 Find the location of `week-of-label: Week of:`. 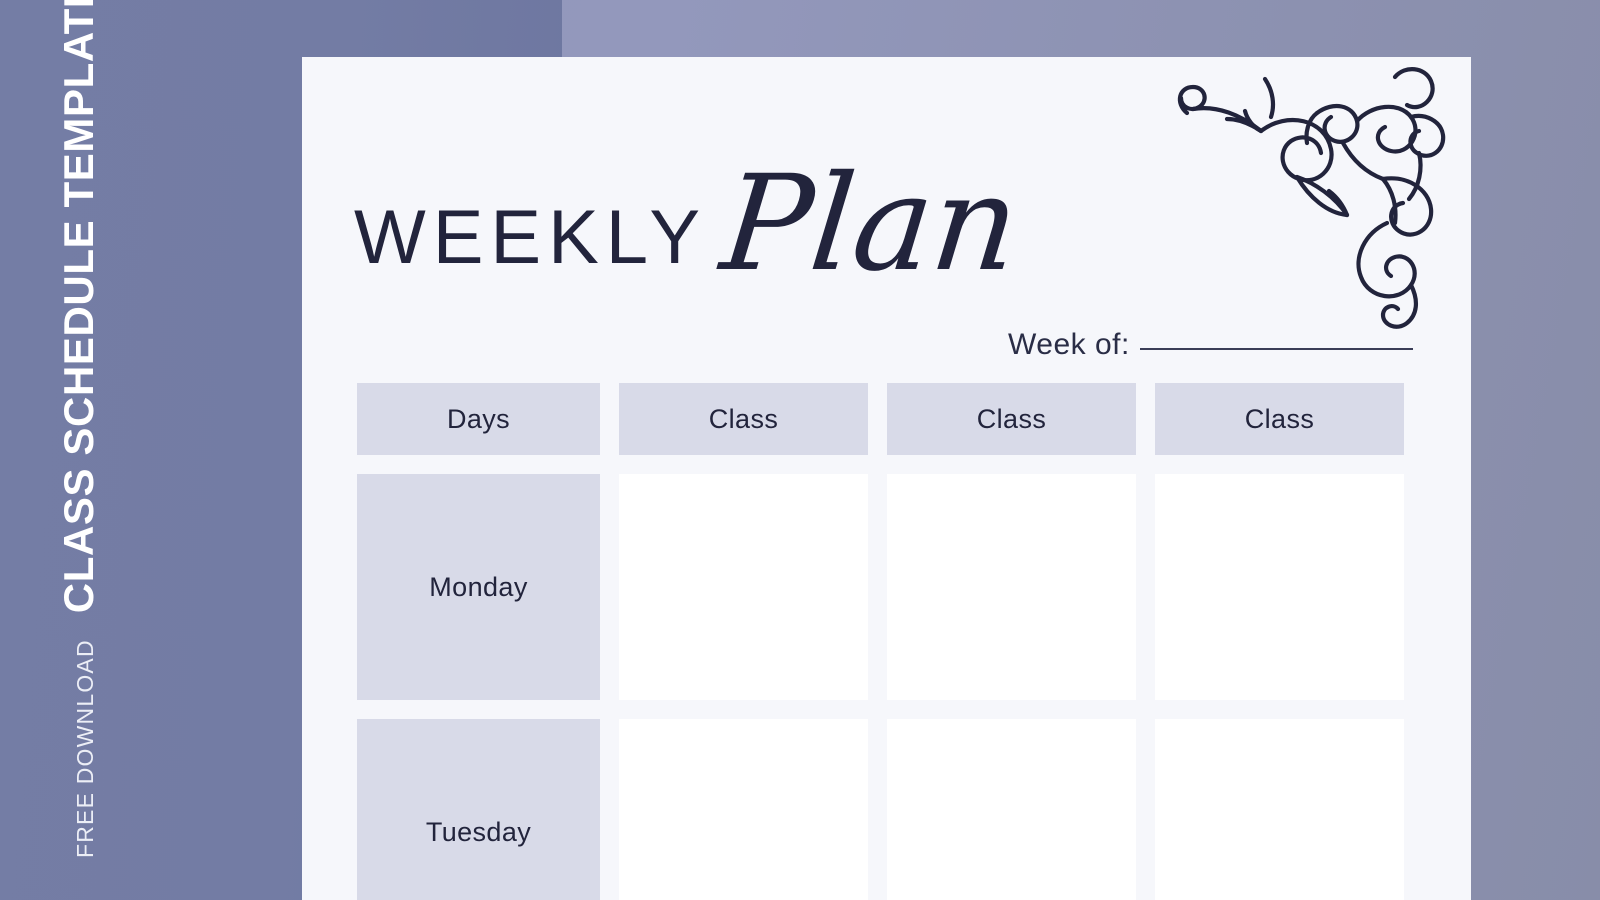

week-of-label: Week of: is located at coordinates (1069, 344).